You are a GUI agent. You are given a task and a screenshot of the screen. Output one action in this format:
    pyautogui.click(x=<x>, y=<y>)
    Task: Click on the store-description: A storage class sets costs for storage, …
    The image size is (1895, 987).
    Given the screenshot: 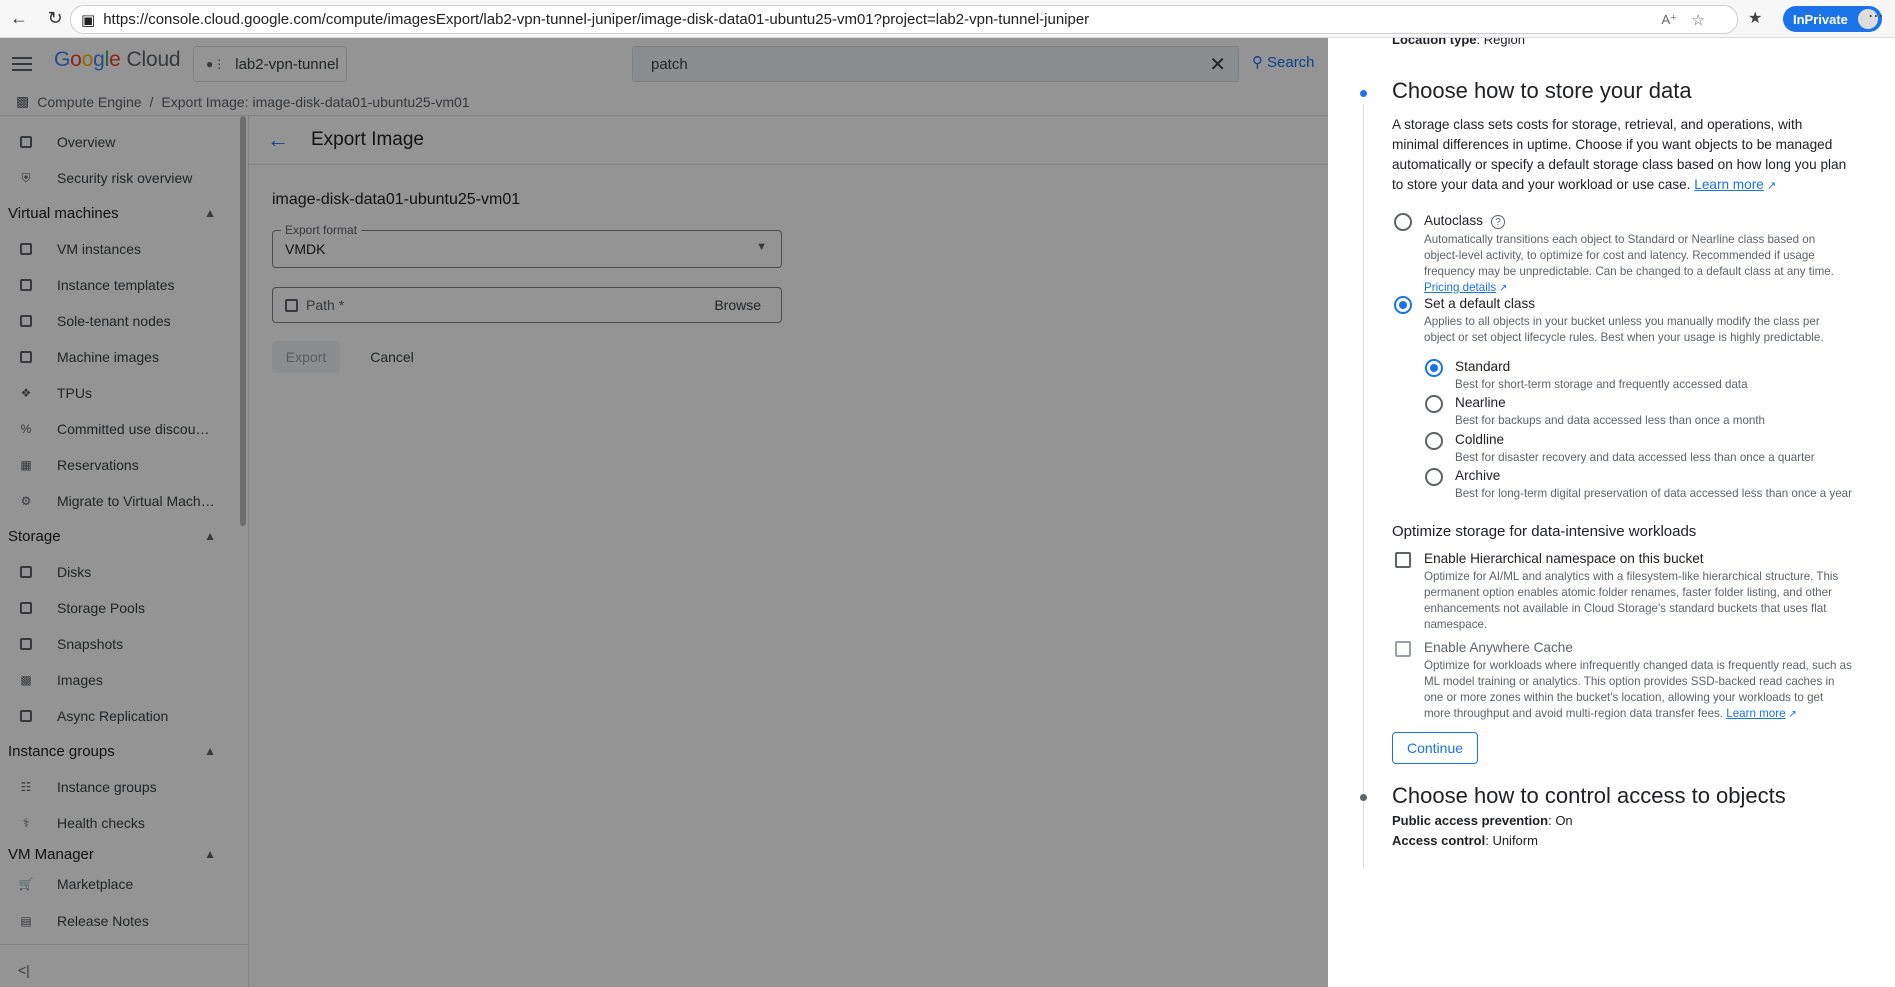 What is the action you would take?
    pyautogui.click(x=1632, y=155)
    